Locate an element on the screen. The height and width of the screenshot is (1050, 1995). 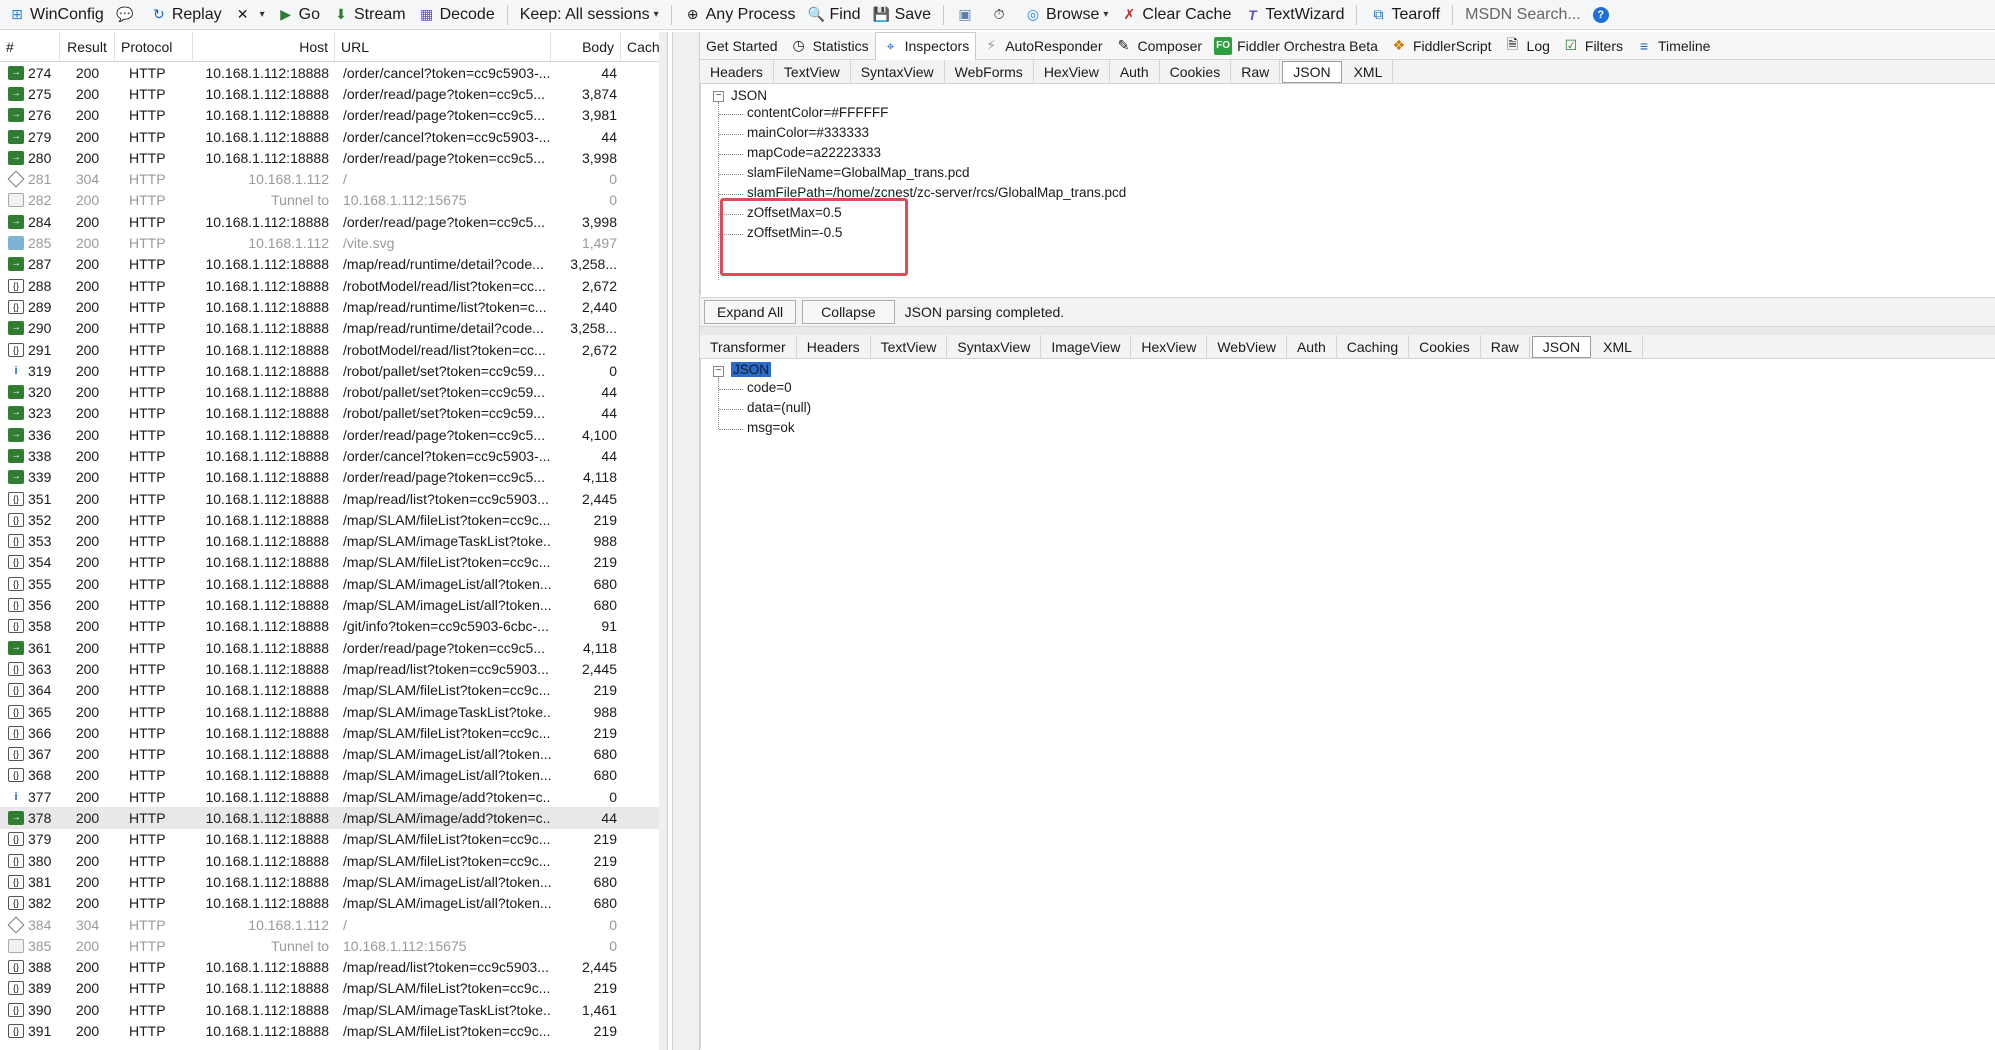
tab-statistics: ◷ Statistics is located at coordinates (829, 46).